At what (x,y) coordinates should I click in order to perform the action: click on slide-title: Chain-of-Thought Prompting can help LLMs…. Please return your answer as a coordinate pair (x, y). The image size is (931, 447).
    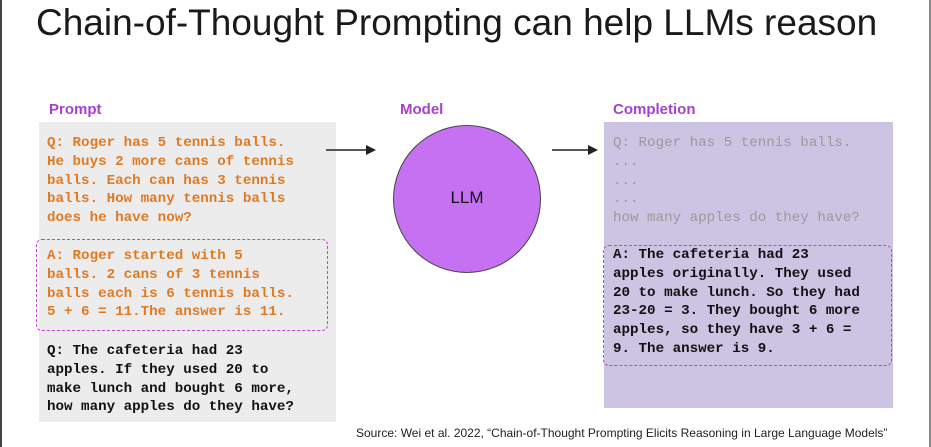
    Looking at the image, I should click on (457, 22).